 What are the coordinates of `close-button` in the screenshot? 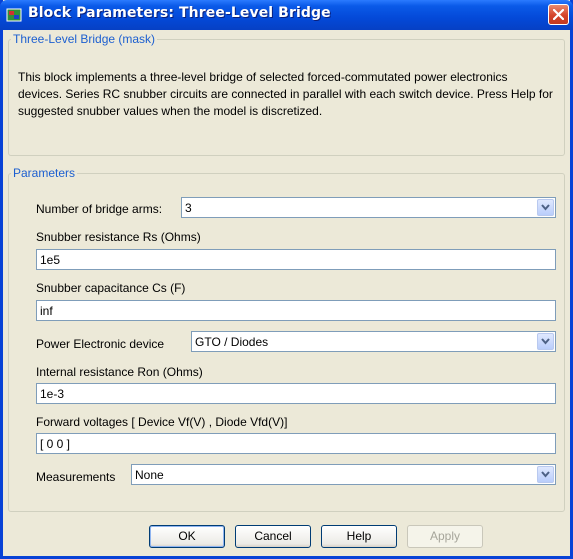 It's located at (558, 14).